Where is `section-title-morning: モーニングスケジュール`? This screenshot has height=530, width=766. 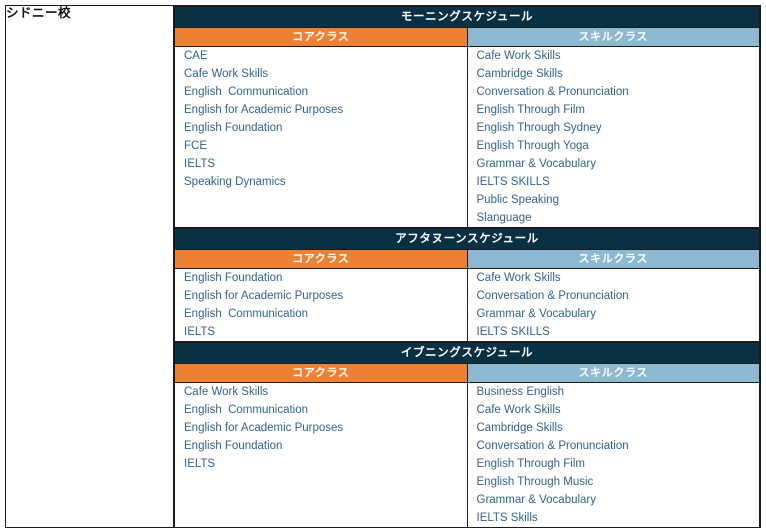 section-title-morning: モーニングスケジュール is located at coordinates (467, 17).